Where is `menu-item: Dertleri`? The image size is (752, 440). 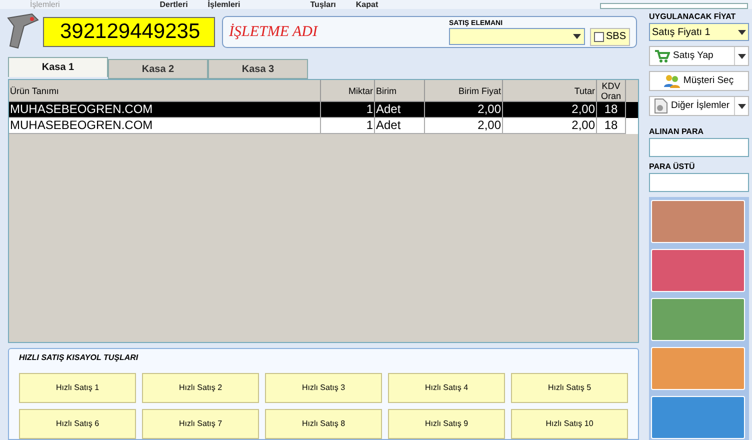
menu-item: Dertleri is located at coordinates (174, 4).